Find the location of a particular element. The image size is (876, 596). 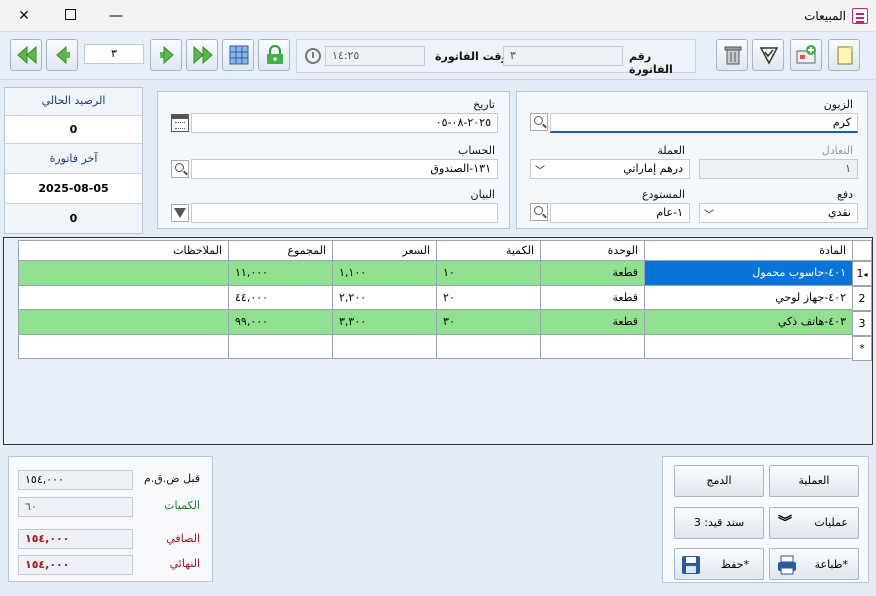

page-number-field: ٣ is located at coordinates (114, 54).